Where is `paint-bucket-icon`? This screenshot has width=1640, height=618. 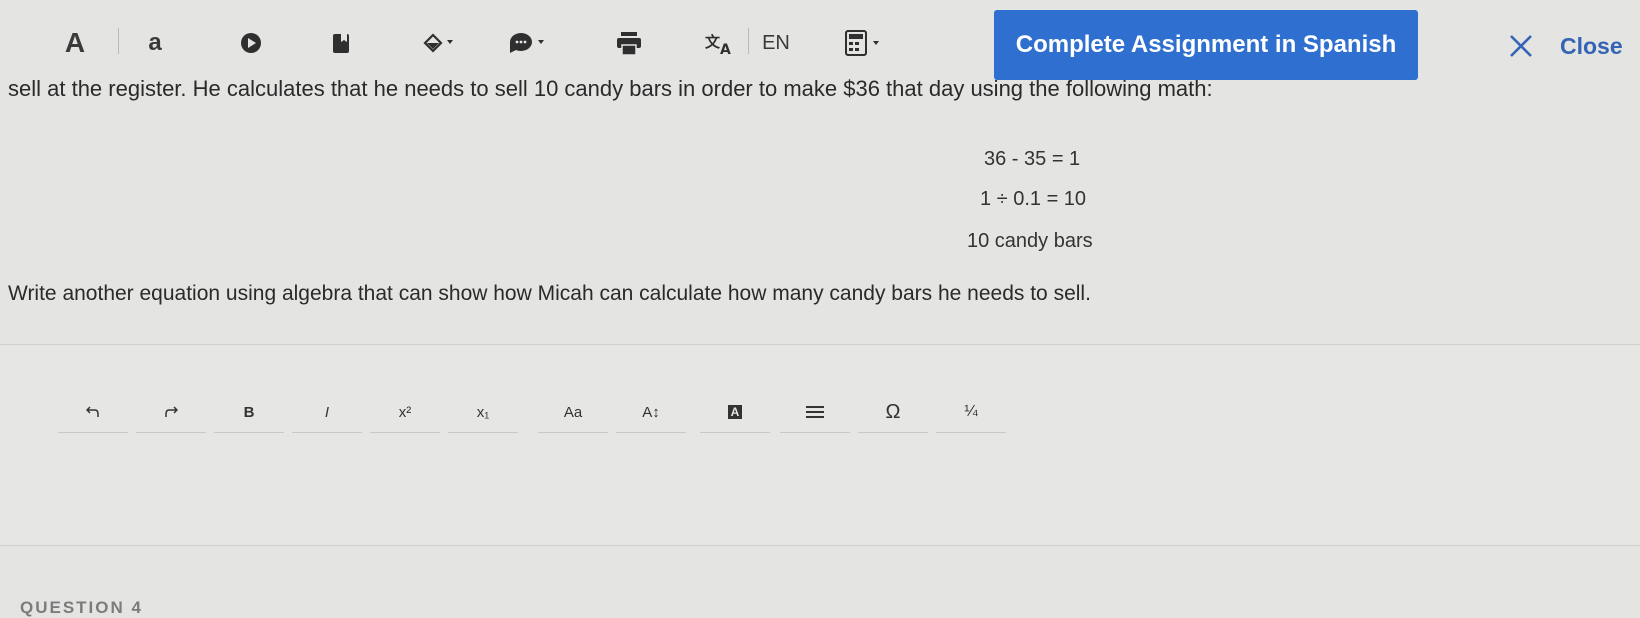
paint-bucket-icon is located at coordinates (438, 43).